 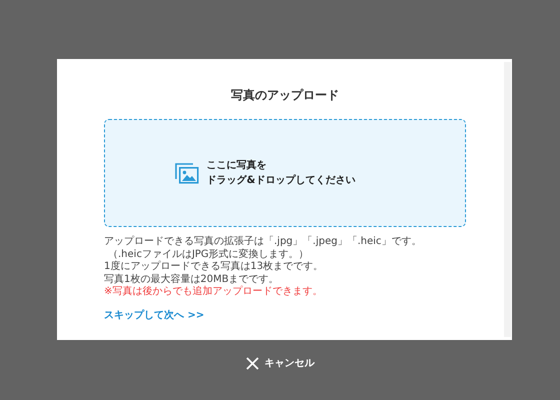 I want to click on note-text: 写真1枚の最大容量は20MBまでです。, so click(x=192, y=280).